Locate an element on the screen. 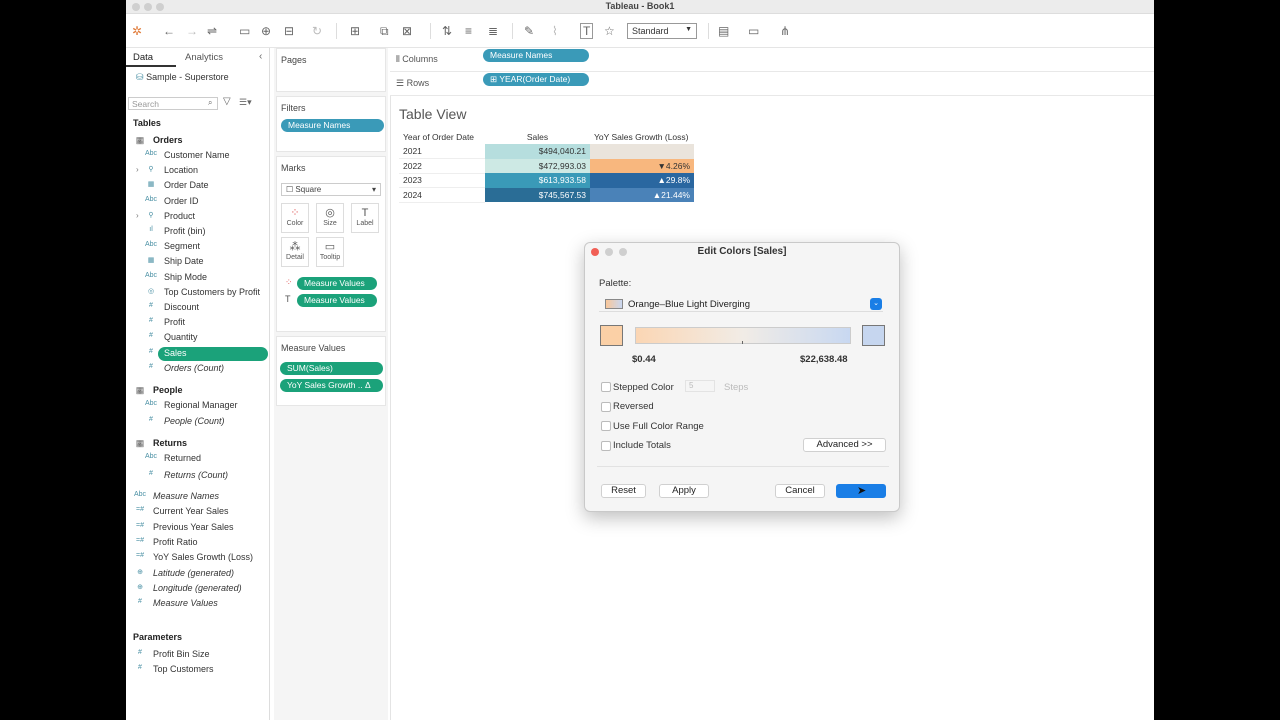  field-regional-manager: Abc Regional Manager is located at coordinates (198, 406).